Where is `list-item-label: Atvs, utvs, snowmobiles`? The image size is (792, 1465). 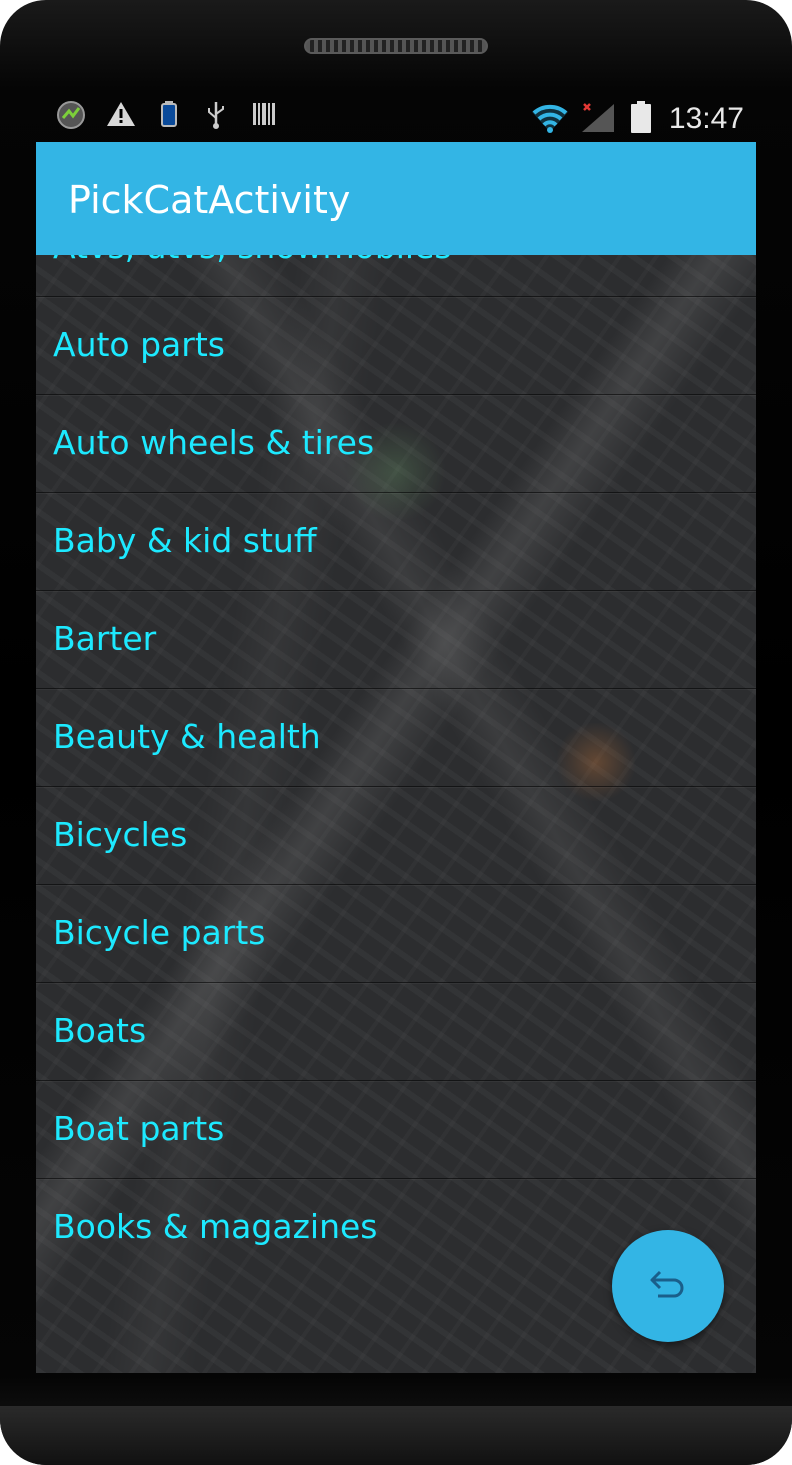
list-item-label: Atvs, utvs, snowmobiles is located at coordinates (252, 260).